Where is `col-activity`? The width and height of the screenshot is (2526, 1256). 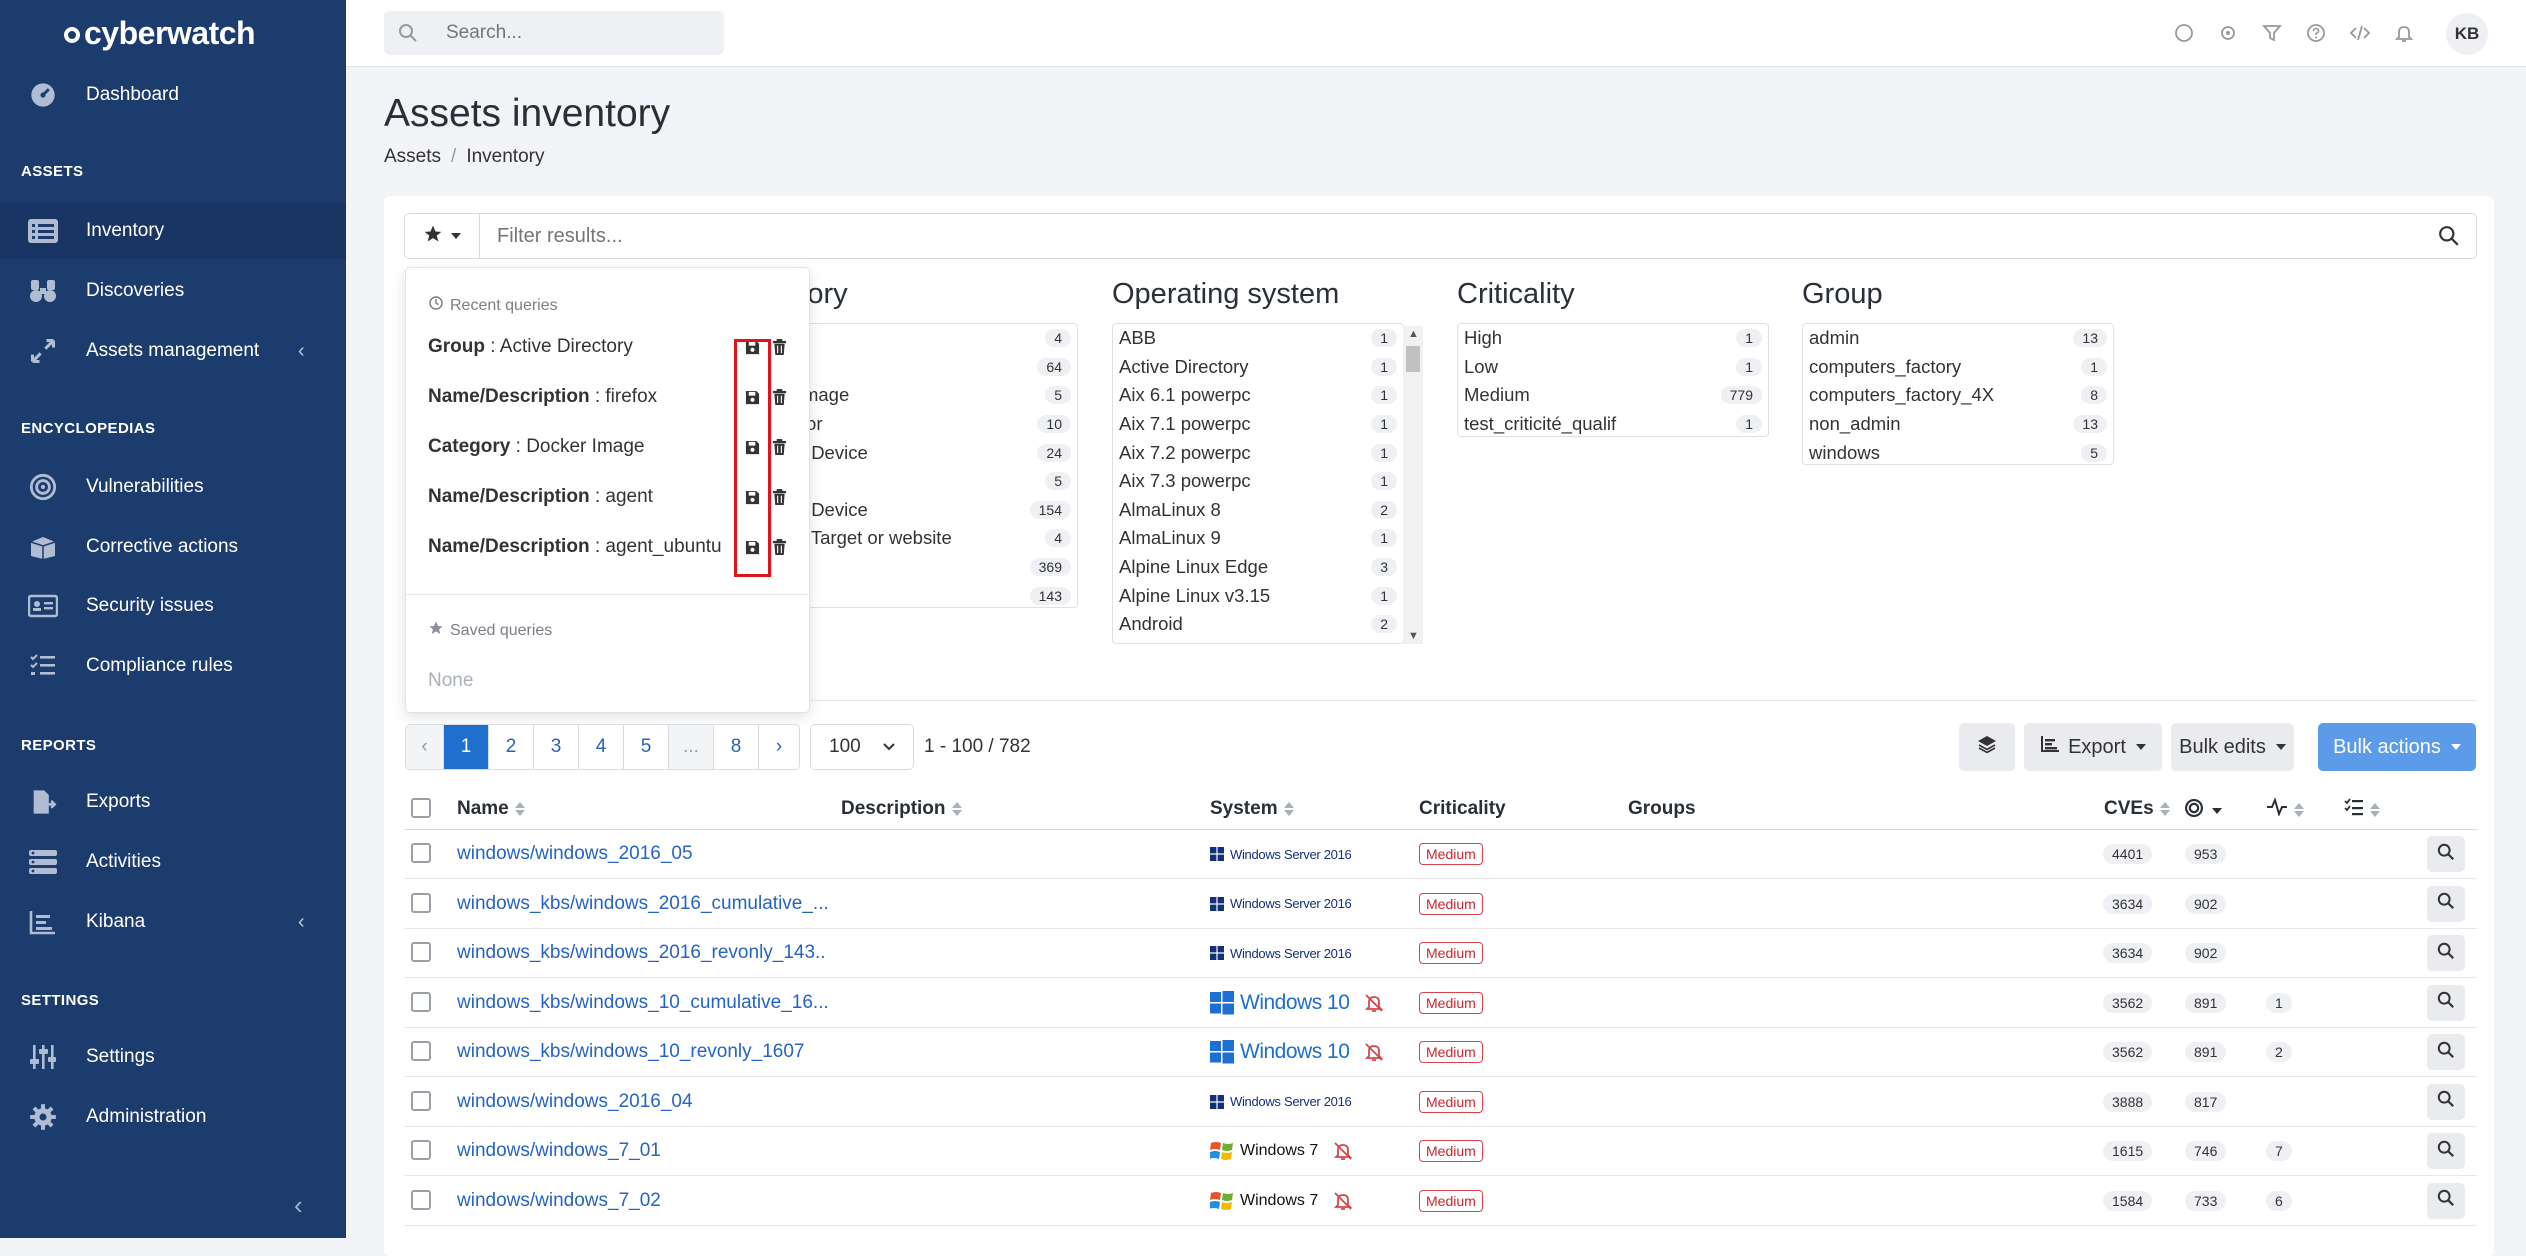 col-activity is located at coordinates (2285, 810).